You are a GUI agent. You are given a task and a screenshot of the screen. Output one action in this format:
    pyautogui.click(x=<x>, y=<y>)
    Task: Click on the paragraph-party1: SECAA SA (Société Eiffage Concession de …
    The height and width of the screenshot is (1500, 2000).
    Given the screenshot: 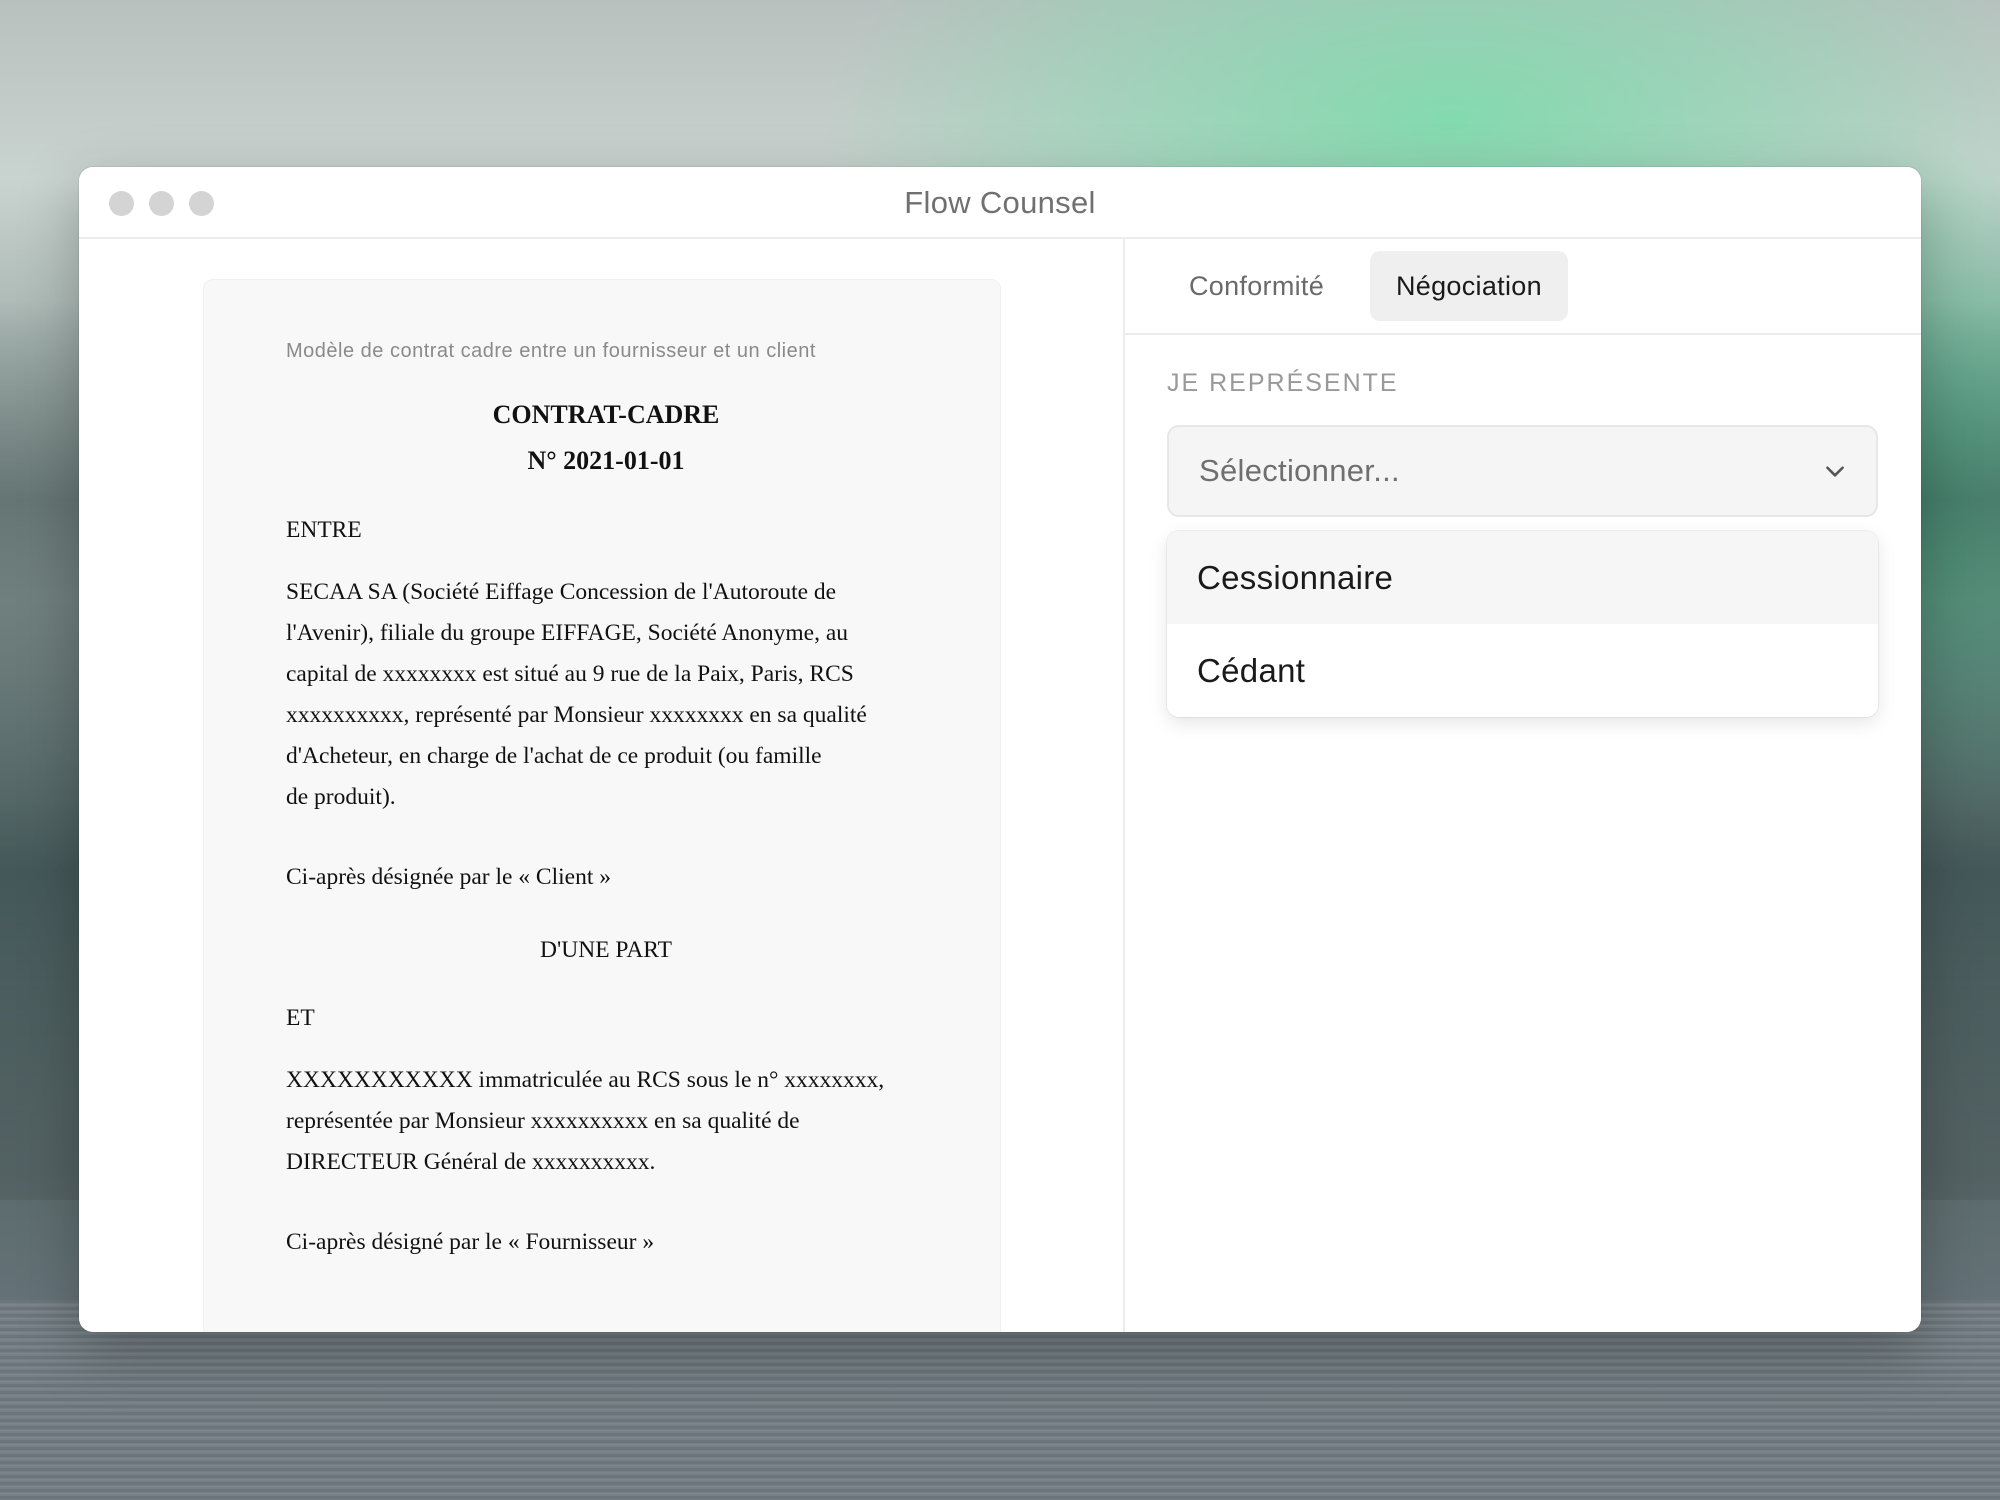 What is the action you would take?
    pyautogui.click(x=606, y=695)
    